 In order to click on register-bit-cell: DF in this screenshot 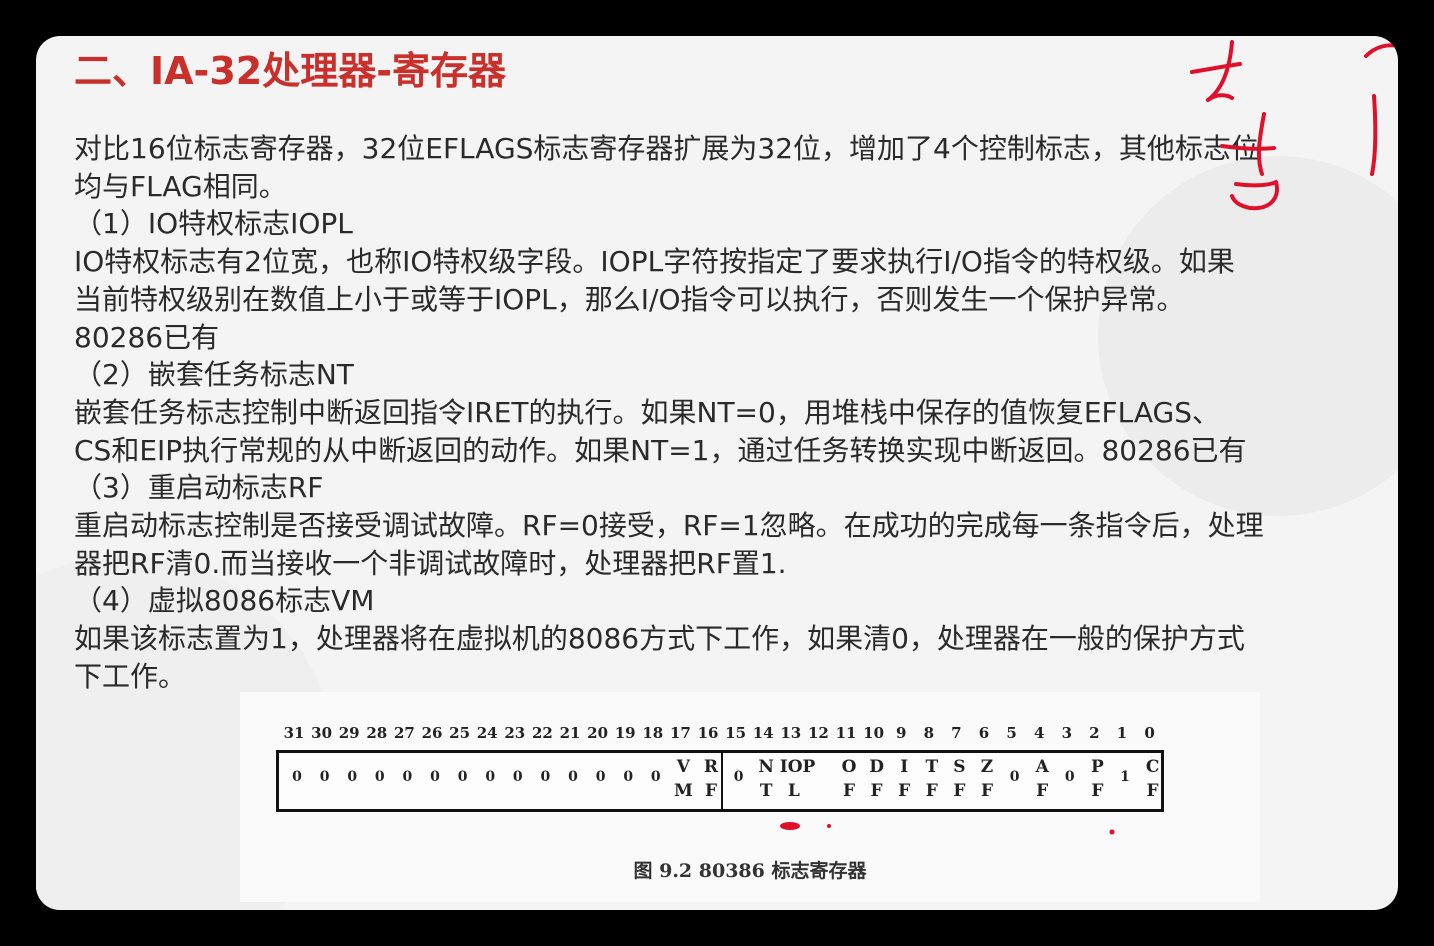, I will do `click(877, 781)`.